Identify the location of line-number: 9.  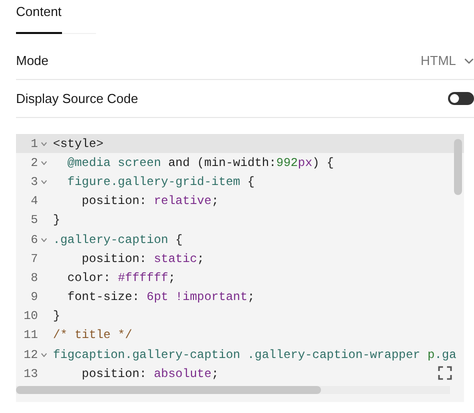
(34, 297).